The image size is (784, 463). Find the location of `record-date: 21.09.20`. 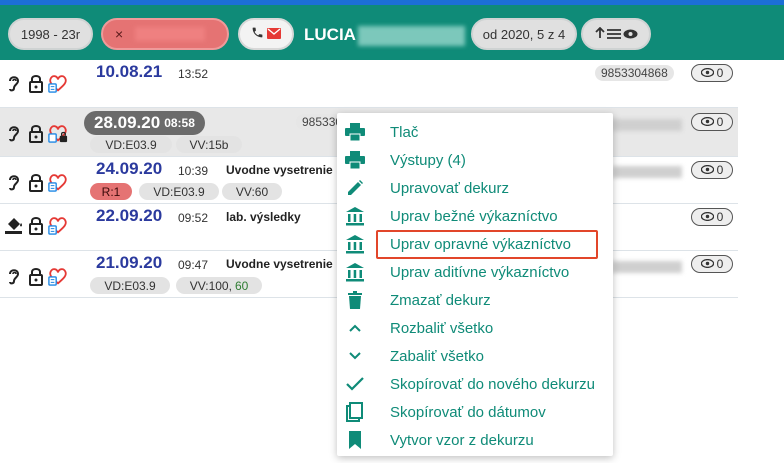

record-date: 21.09.20 is located at coordinates (129, 262).